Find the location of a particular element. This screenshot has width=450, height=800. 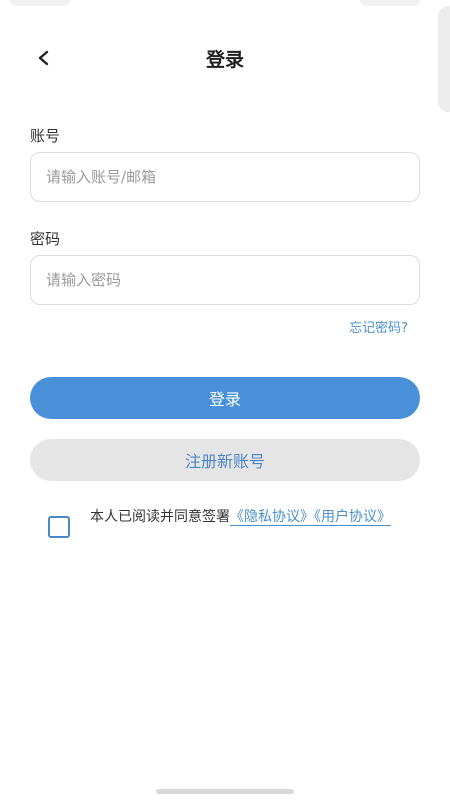

privacy-policy-link: 《隐私协议》 is located at coordinates (272, 517).